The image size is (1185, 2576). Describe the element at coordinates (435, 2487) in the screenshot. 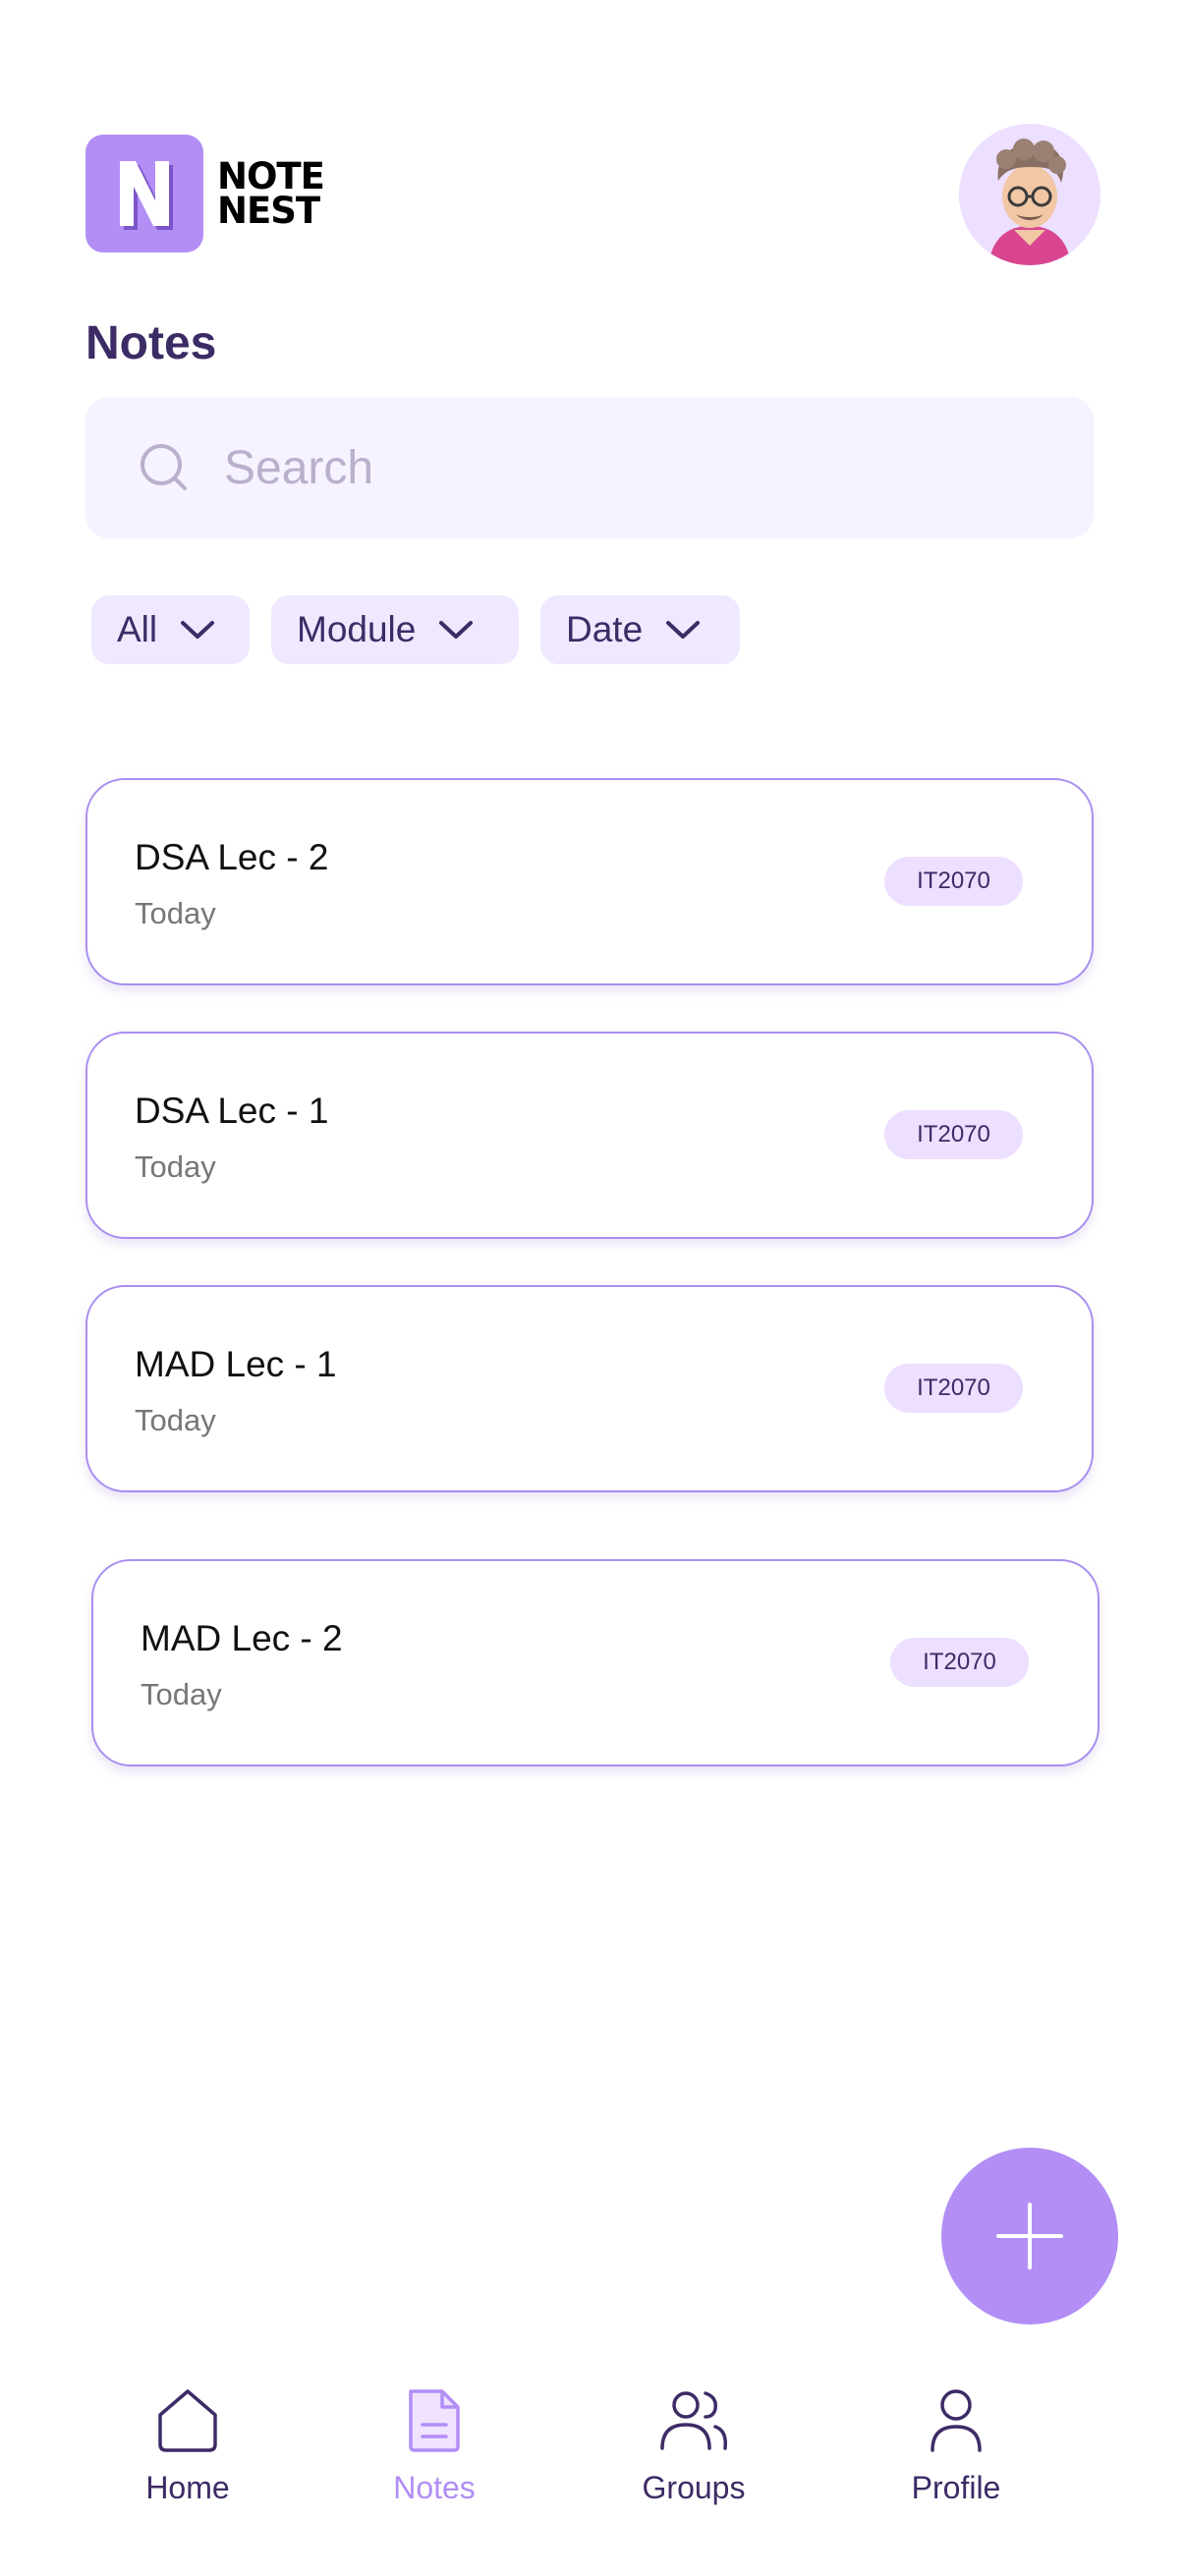

I see `nav-notes-label: Notes` at that location.